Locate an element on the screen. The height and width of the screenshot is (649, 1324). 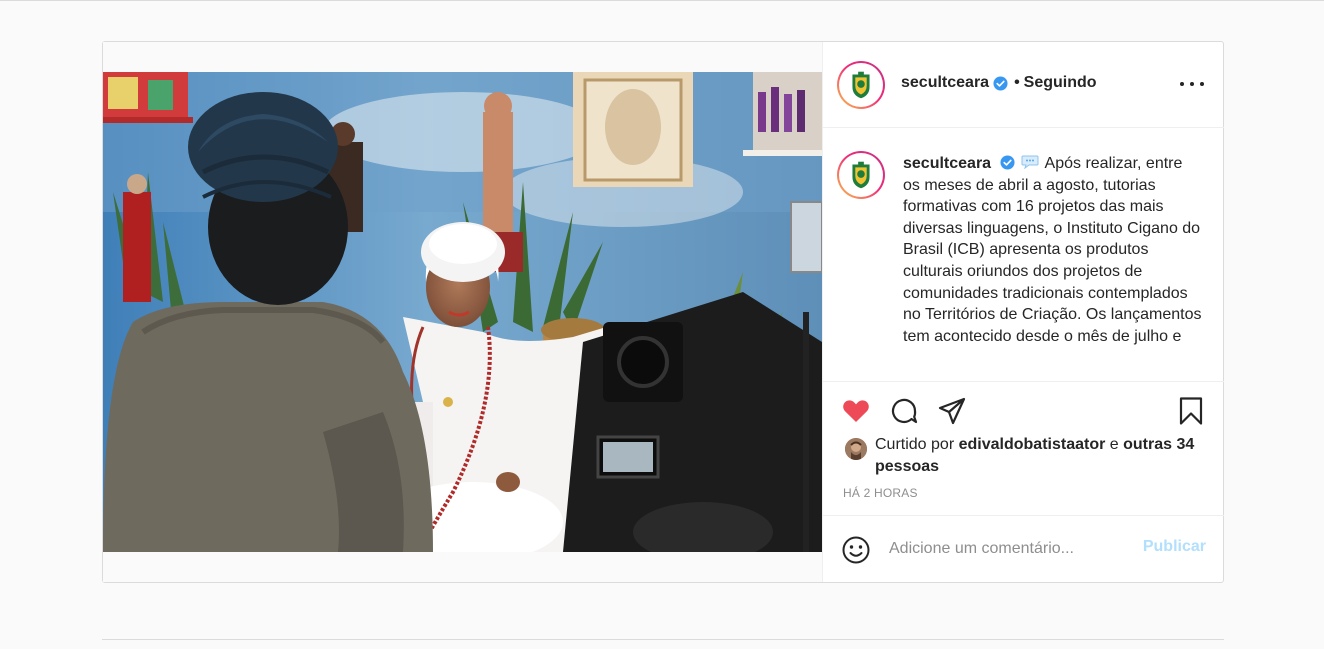
liker-avatar is located at coordinates (856, 449).